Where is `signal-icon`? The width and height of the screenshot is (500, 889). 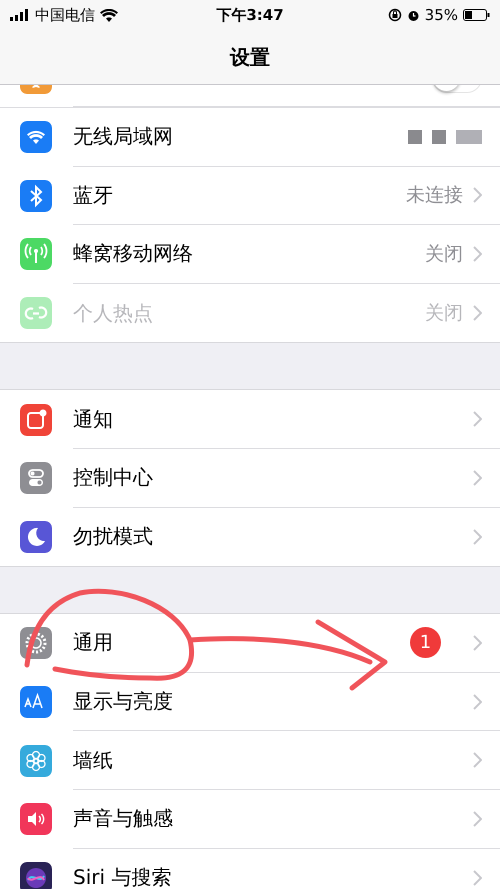 signal-icon is located at coordinates (20, 15).